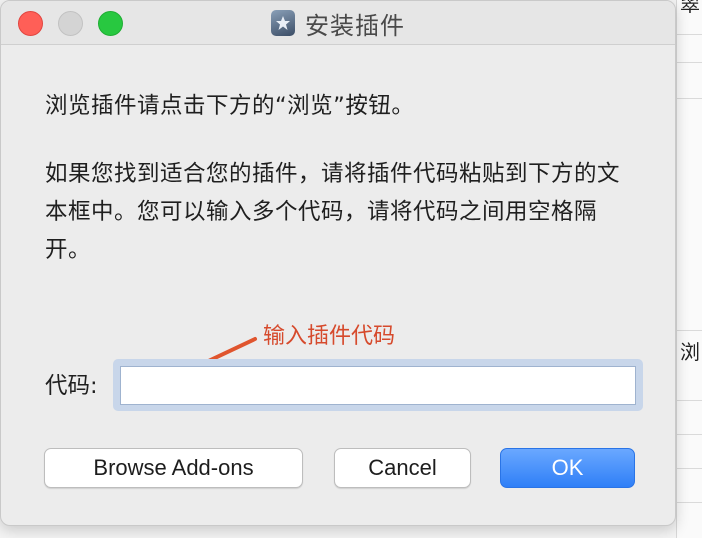 This screenshot has width=702, height=538. What do you see at coordinates (30, 23) in the screenshot?
I see `close-window-button` at bounding box center [30, 23].